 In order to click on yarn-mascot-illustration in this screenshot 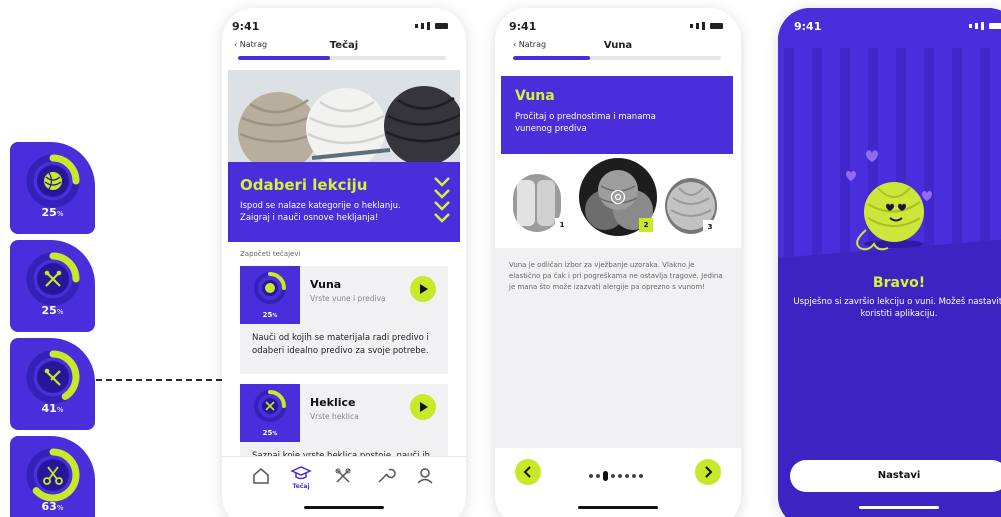, I will do `click(889, 200)`.